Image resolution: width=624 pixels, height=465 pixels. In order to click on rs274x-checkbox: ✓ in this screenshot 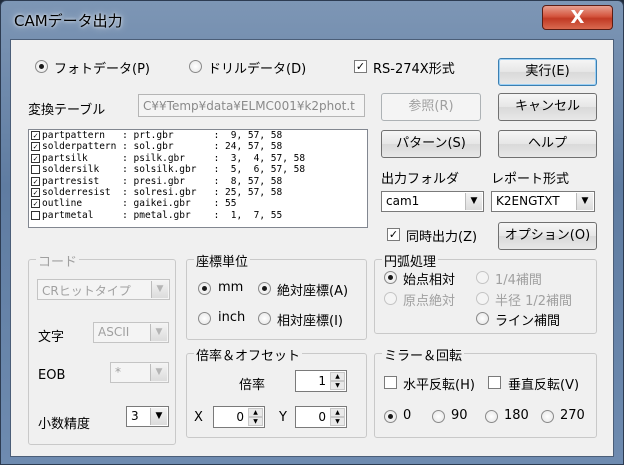, I will do `click(360, 66)`.